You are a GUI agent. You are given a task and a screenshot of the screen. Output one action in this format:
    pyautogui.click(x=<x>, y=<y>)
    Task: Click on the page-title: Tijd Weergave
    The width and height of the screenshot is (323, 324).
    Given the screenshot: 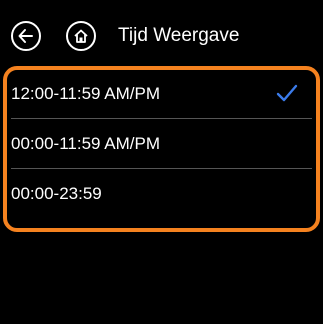 What is the action you would take?
    pyautogui.click(x=179, y=35)
    